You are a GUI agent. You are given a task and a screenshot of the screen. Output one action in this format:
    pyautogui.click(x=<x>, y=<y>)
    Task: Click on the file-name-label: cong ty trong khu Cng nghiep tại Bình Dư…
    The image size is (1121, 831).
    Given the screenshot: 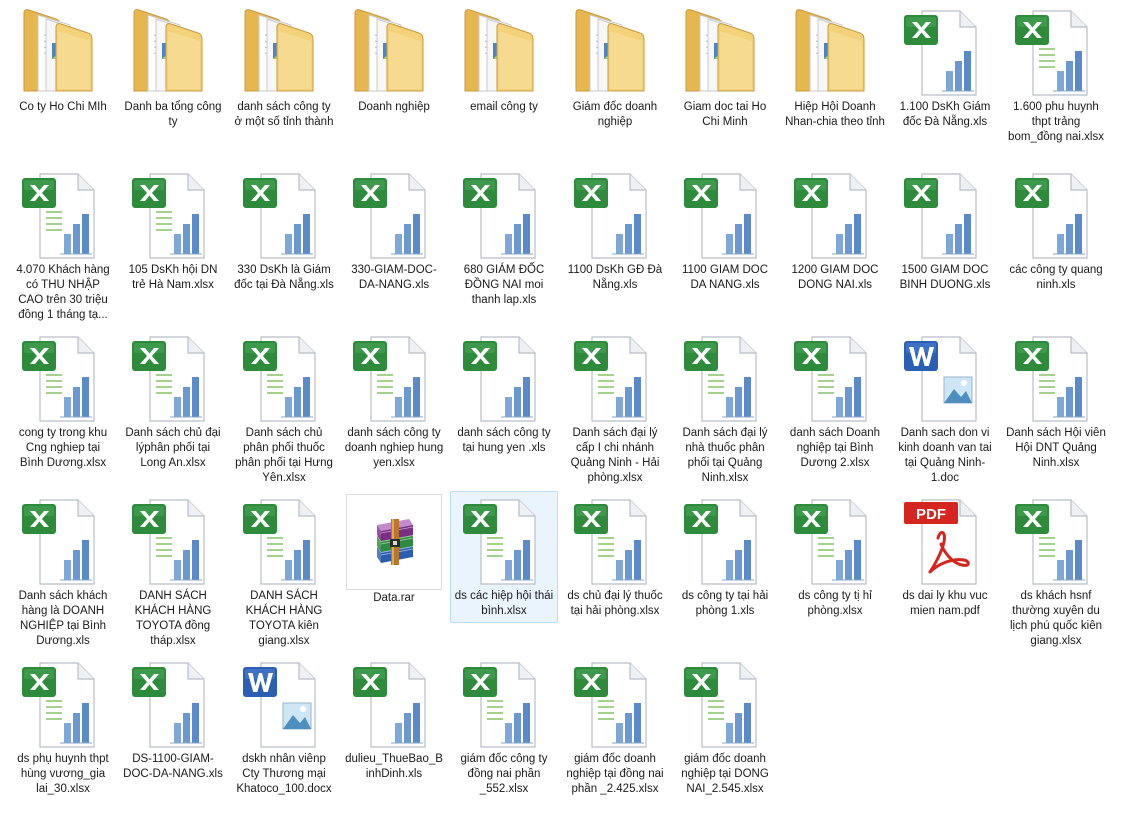 What is the action you would take?
    pyautogui.click(x=63, y=448)
    